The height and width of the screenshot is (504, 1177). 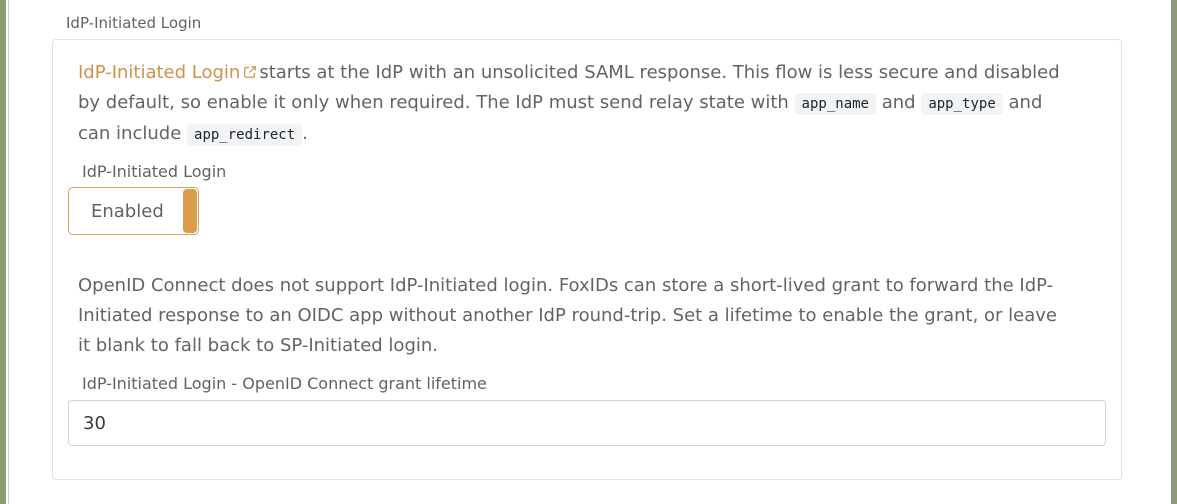 What do you see at coordinates (245, 135) in the screenshot?
I see `code-app-redirect: app_redirect` at bounding box center [245, 135].